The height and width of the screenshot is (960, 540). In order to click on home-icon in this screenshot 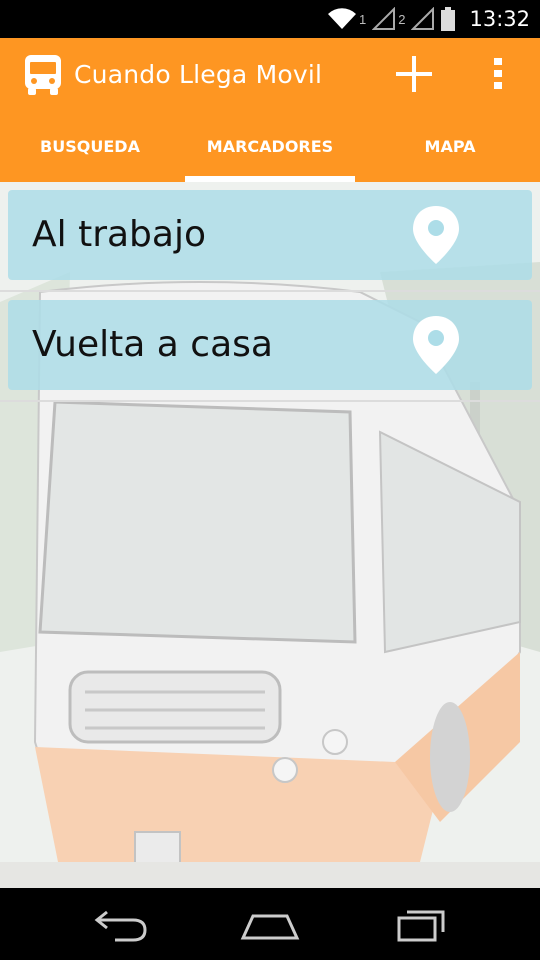, I will do `click(270, 924)`.